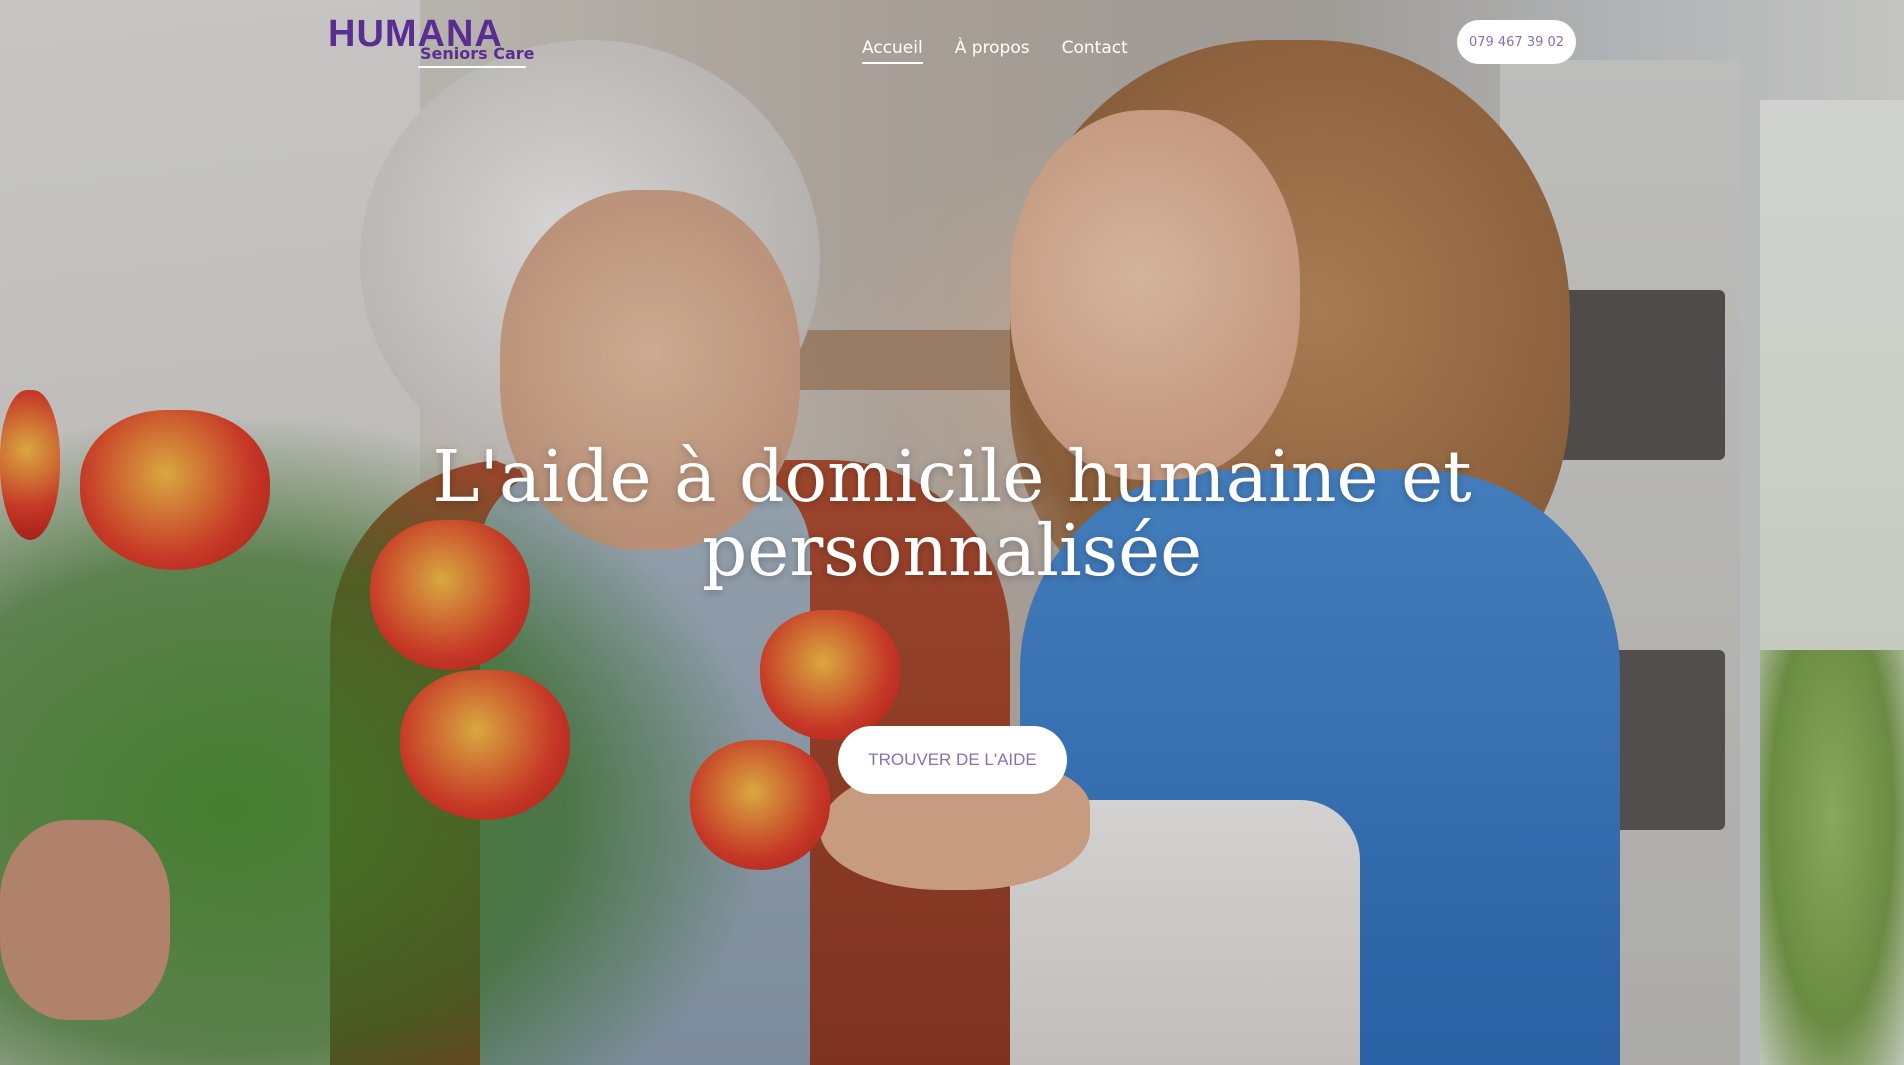 The height and width of the screenshot is (1065, 1904). What do you see at coordinates (1516, 42) in the screenshot?
I see `phone-button: 079 467 39 02` at bounding box center [1516, 42].